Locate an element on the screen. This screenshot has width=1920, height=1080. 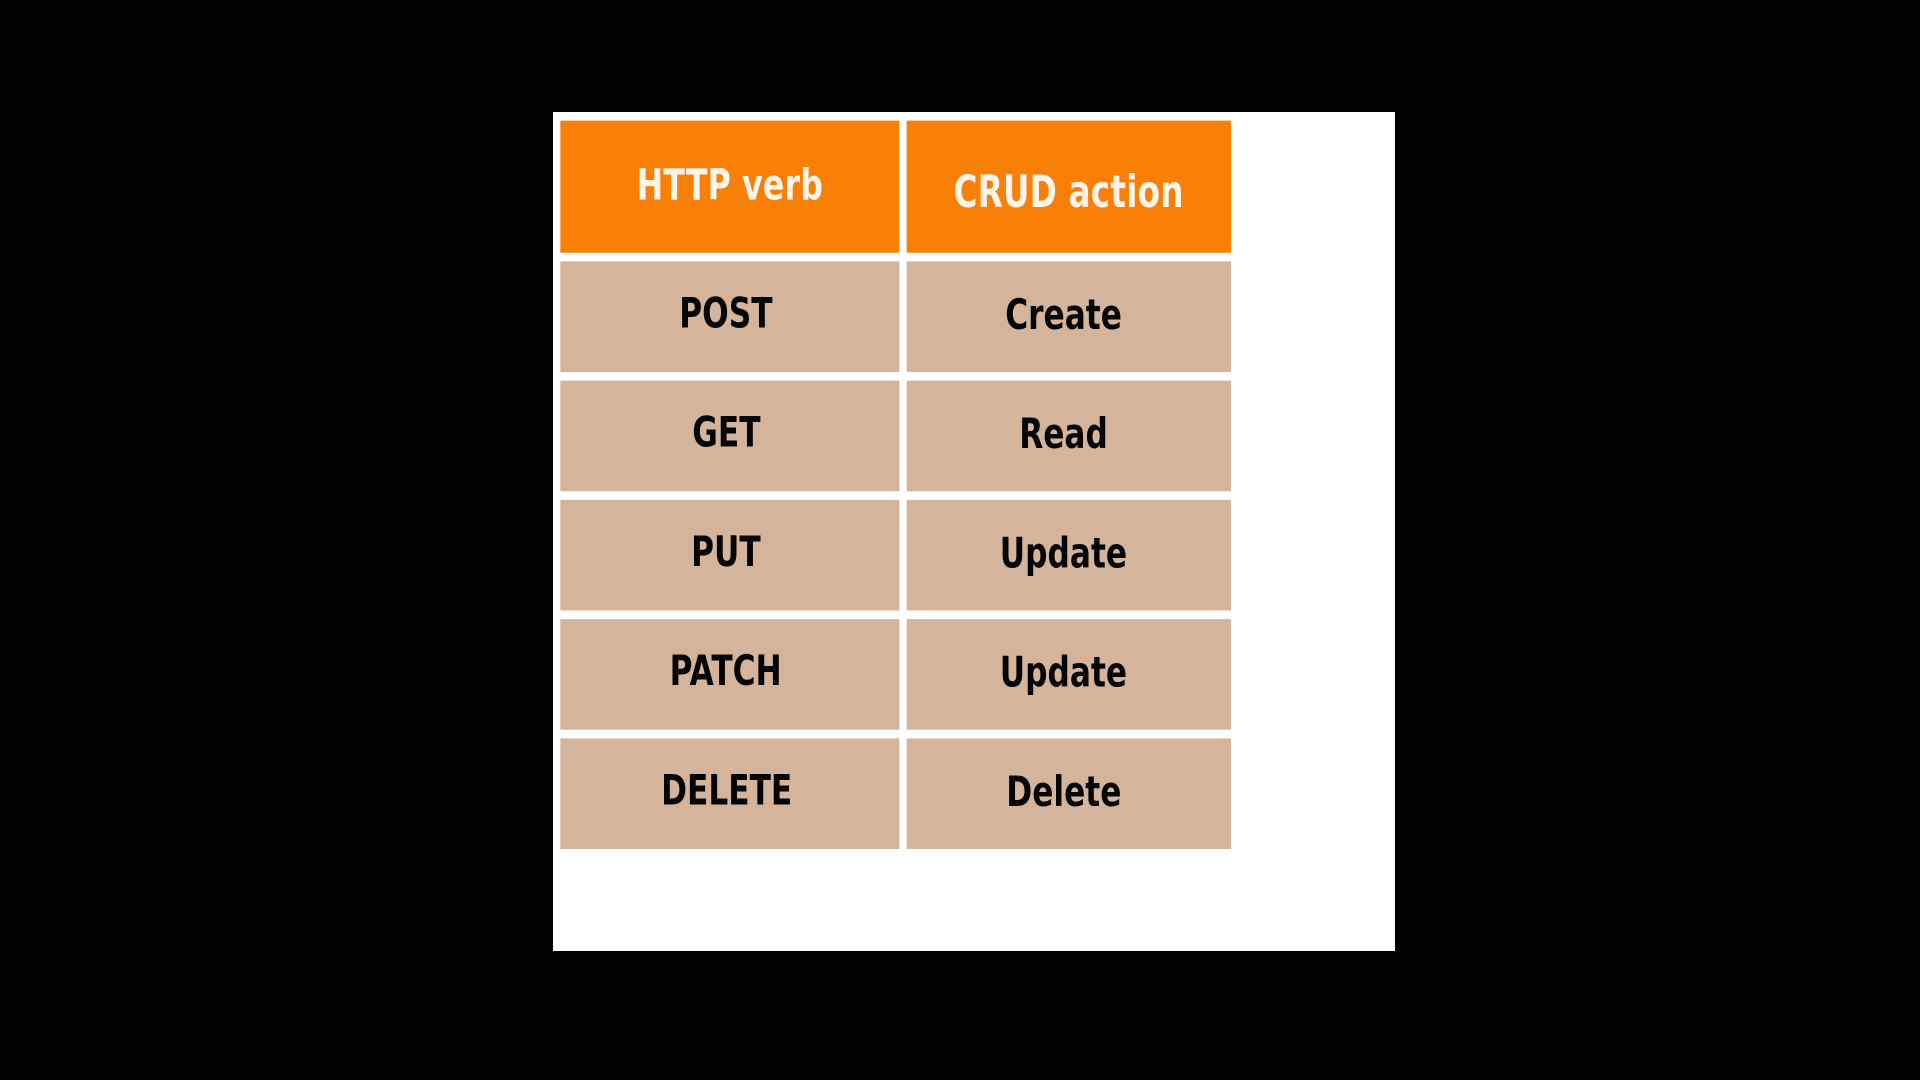
column-header-http-verb-label: HTTP verb is located at coordinates (730, 186).